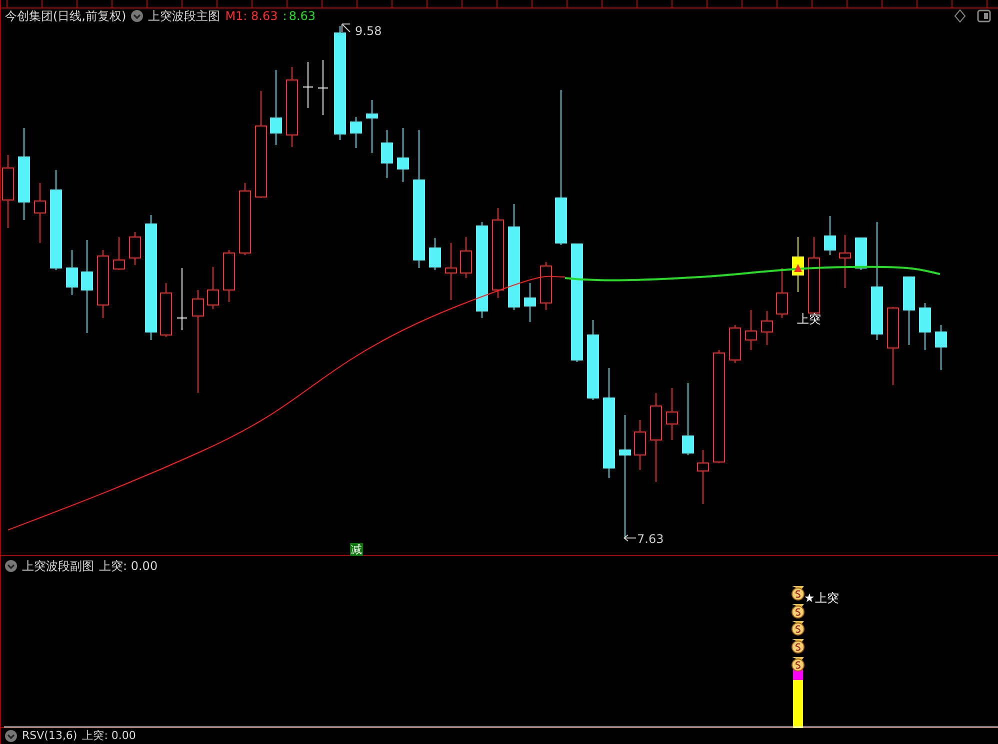 The height and width of the screenshot is (744, 998). What do you see at coordinates (368, 31) in the screenshot?
I see `high-price-label: 9.58` at bounding box center [368, 31].